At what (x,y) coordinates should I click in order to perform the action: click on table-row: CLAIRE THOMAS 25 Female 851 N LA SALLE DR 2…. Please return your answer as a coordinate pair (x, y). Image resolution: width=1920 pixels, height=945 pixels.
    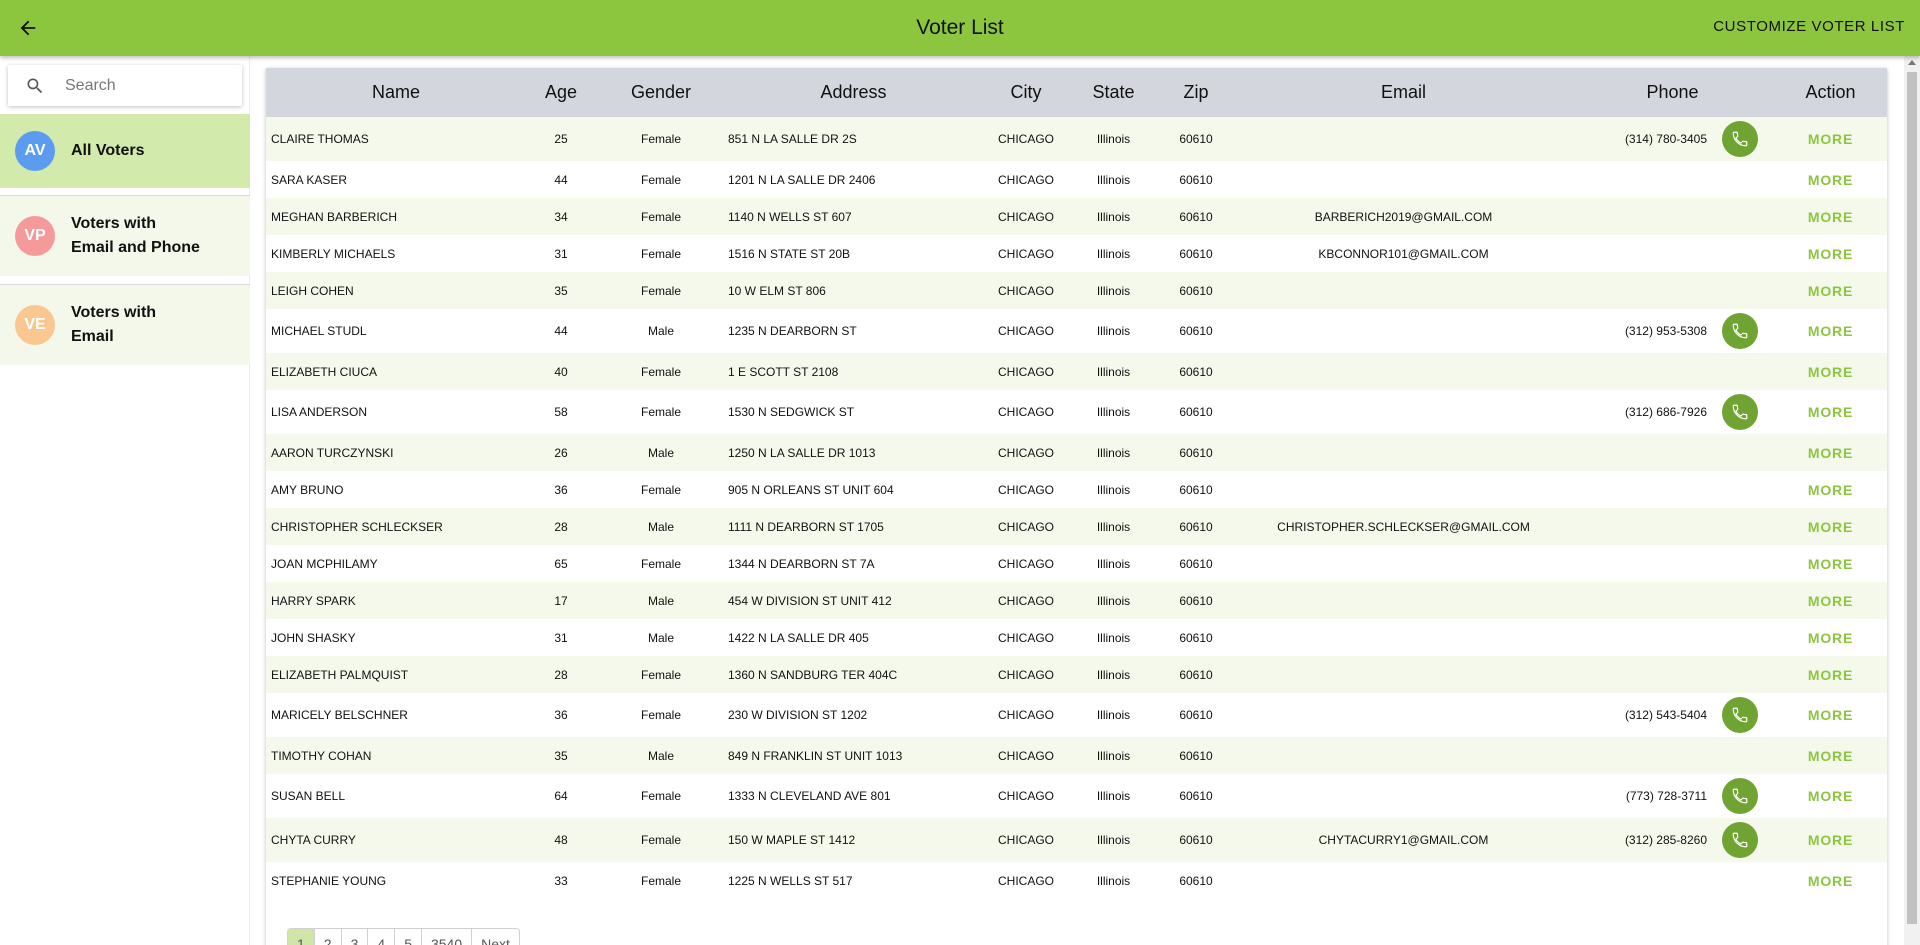
    Looking at the image, I should click on (1076, 139).